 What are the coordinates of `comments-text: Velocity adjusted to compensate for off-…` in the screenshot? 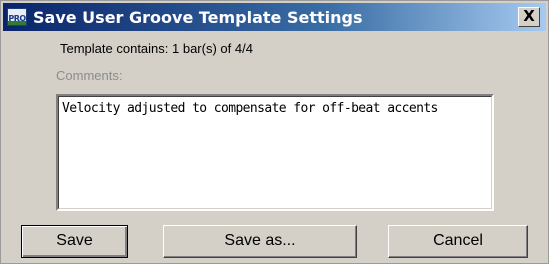 It's located at (250, 108).